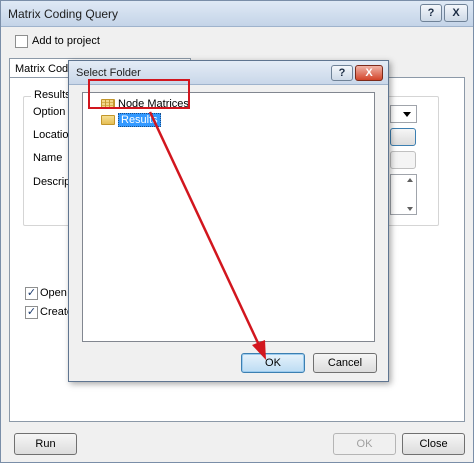 The width and height of the screenshot is (474, 463). What do you see at coordinates (273, 363) in the screenshot?
I see `dialog-ok-button: OK` at bounding box center [273, 363].